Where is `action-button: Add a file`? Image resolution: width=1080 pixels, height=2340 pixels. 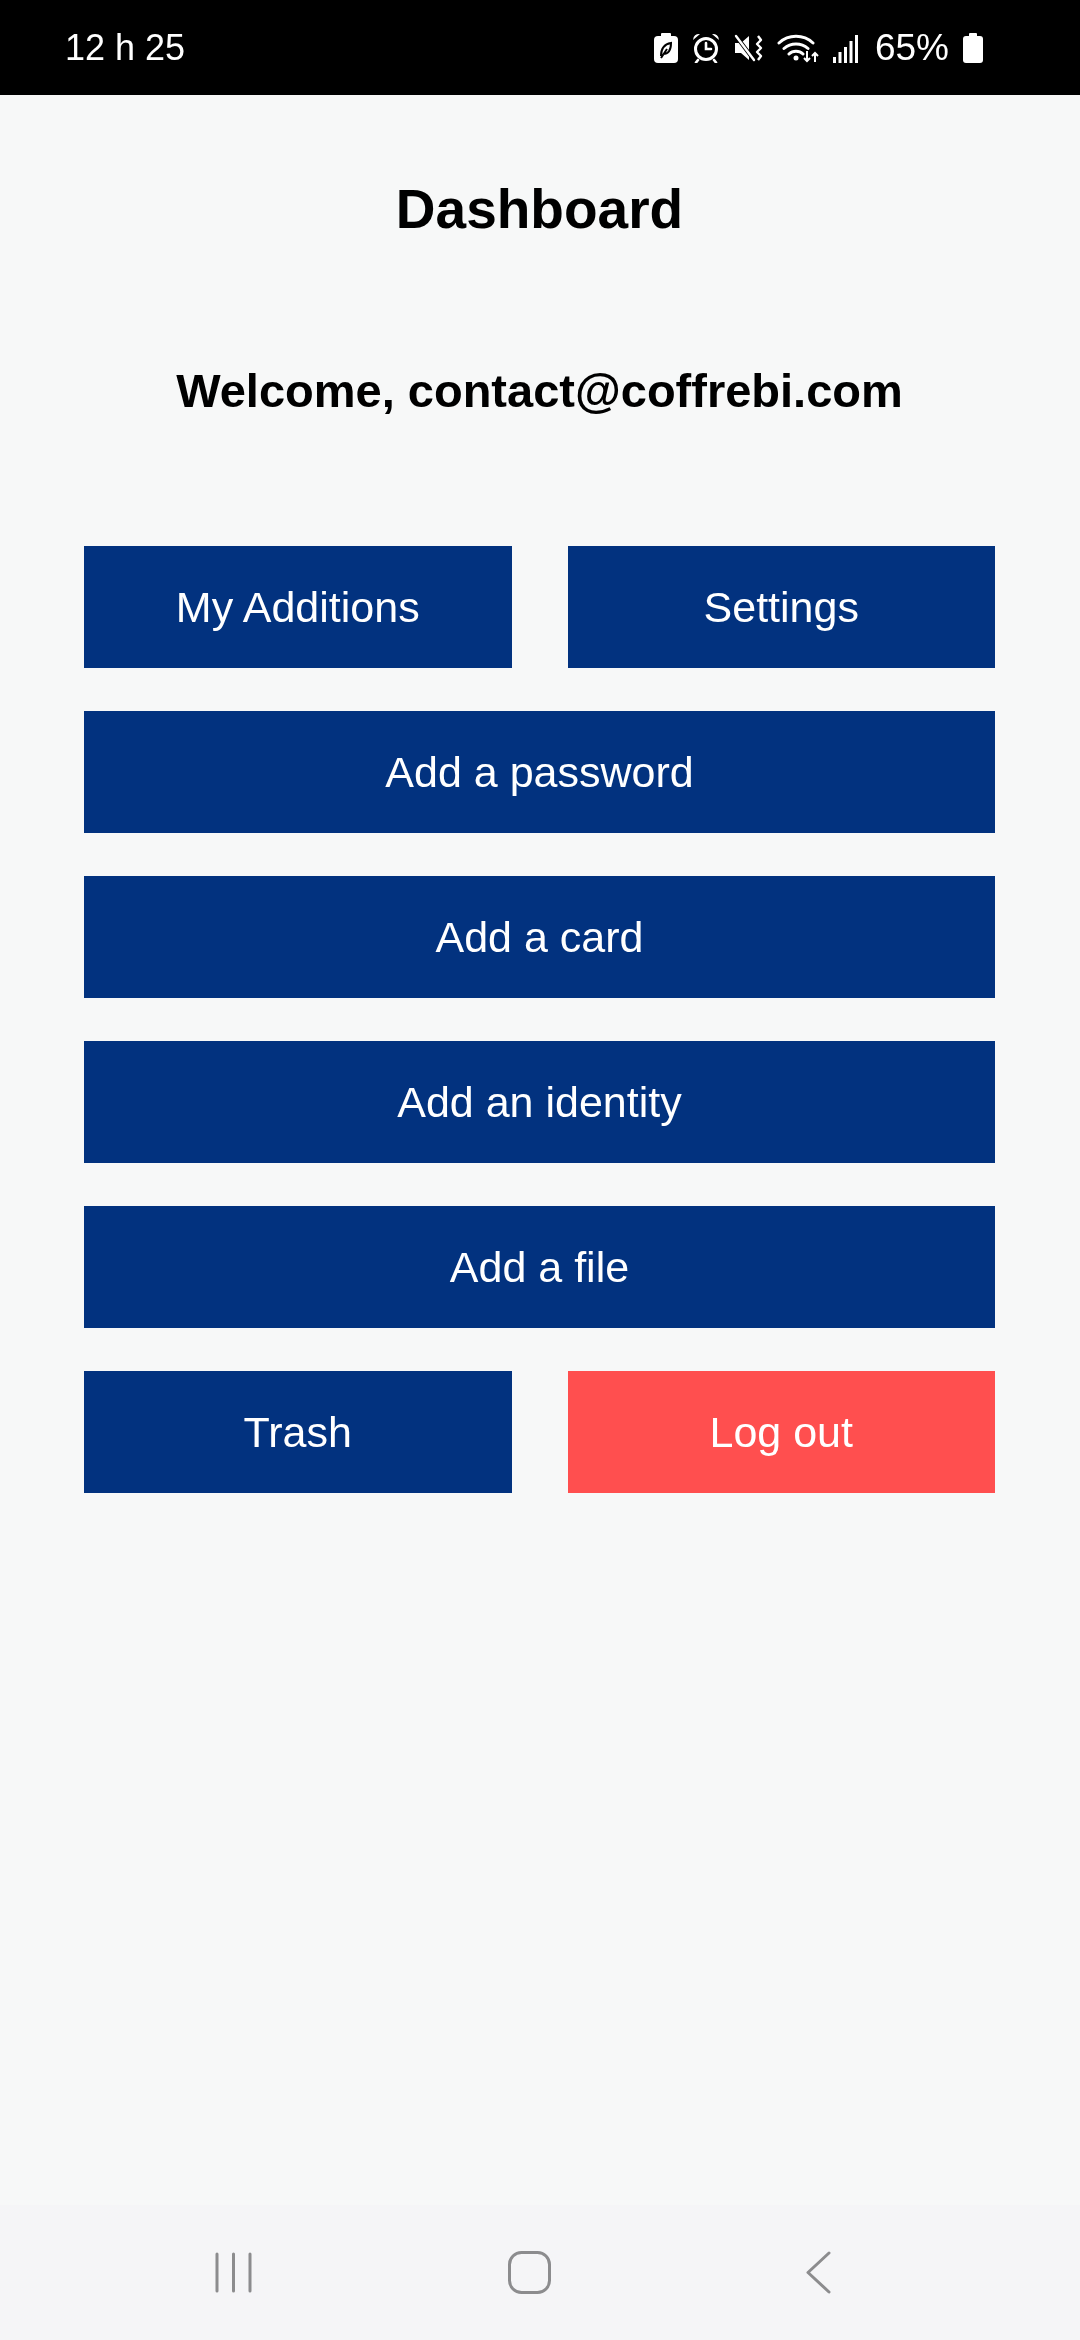
action-button: Add a file is located at coordinates (539, 1267).